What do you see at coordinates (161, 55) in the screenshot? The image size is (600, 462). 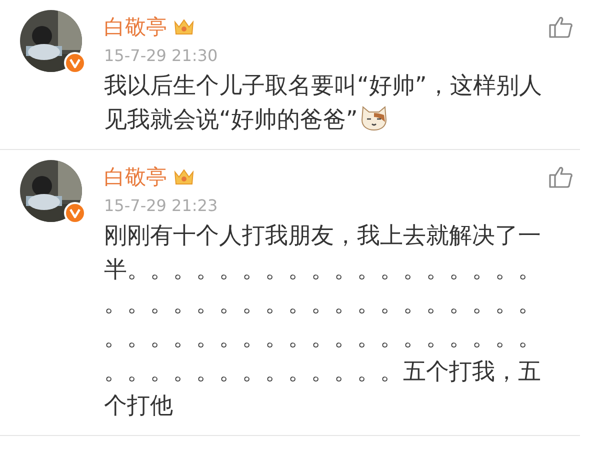 I see `comment-time: 15-7-29 21:30` at bounding box center [161, 55].